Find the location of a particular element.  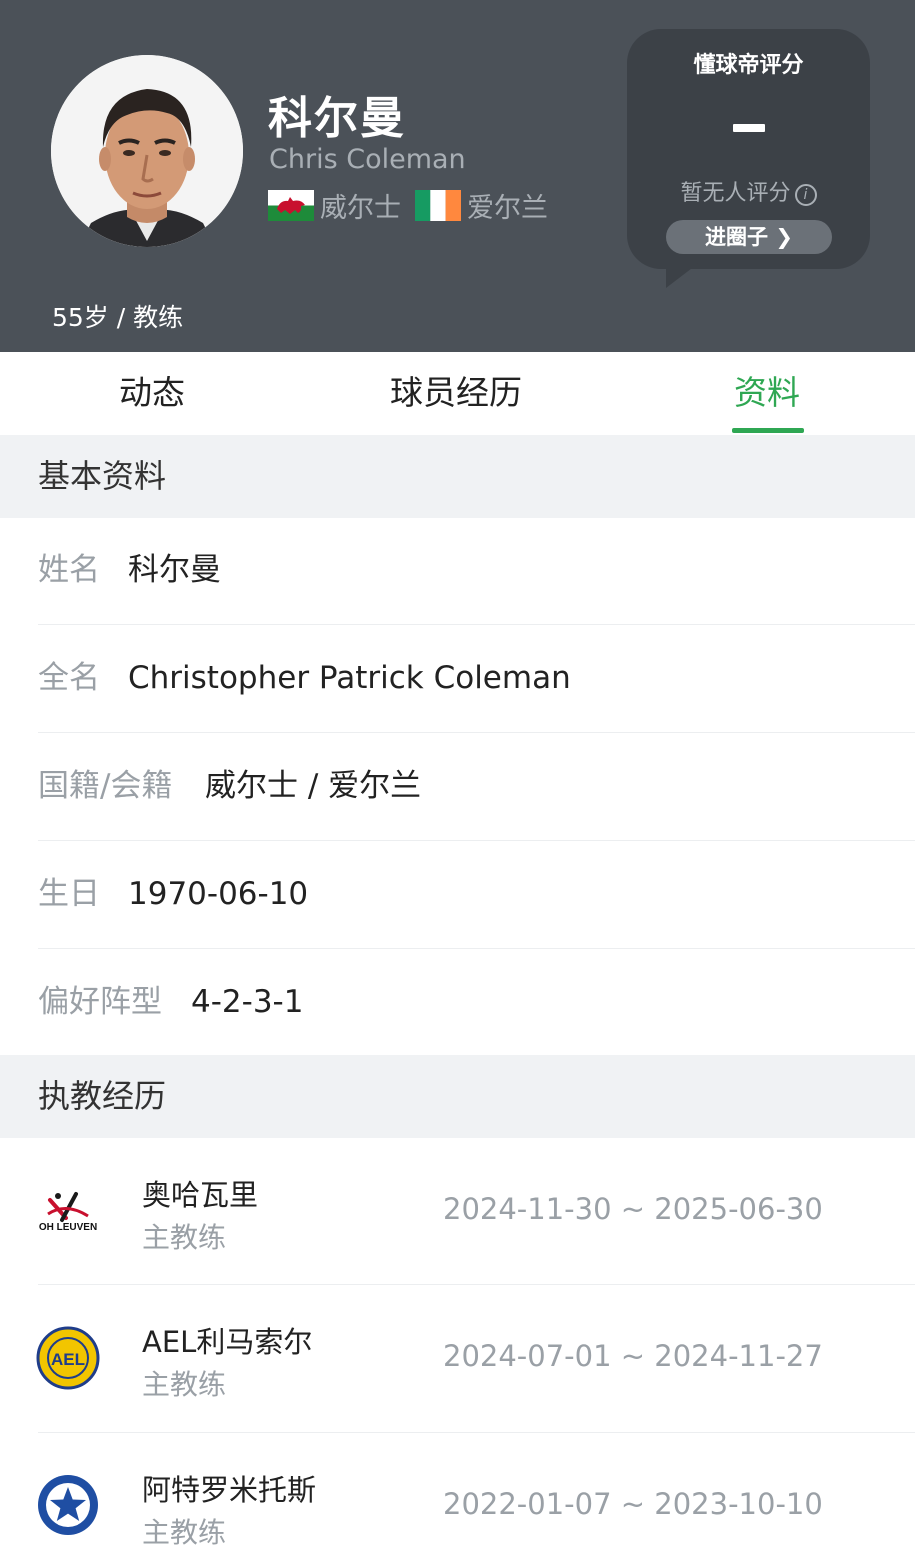

coach-item: 阿特罗米托斯 主教练 2022-01-07 ~ 2023-10-10 is located at coordinates (457, 1498).